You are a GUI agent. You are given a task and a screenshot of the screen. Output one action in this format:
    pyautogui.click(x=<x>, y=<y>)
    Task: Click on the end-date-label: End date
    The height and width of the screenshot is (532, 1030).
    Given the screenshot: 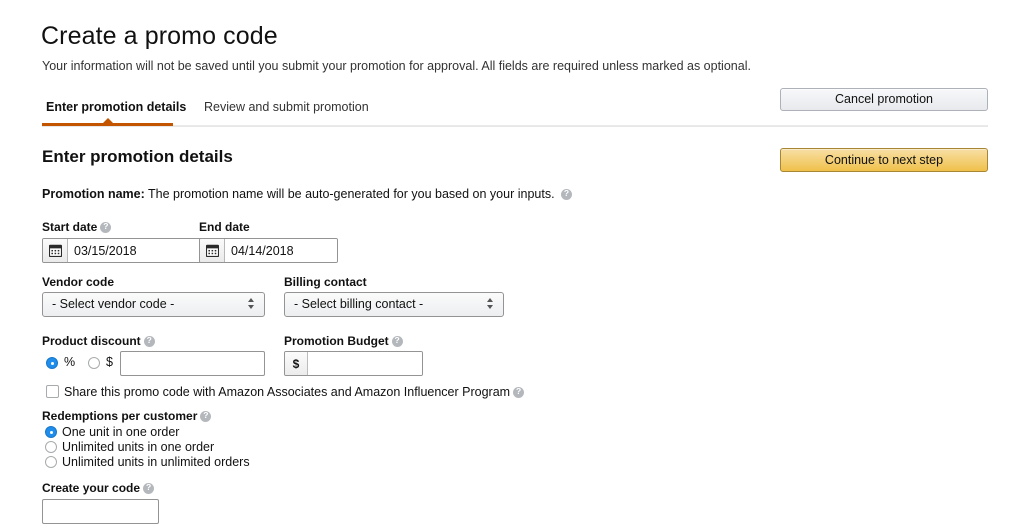 What is the action you would take?
    pyautogui.click(x=224, y=227)
    